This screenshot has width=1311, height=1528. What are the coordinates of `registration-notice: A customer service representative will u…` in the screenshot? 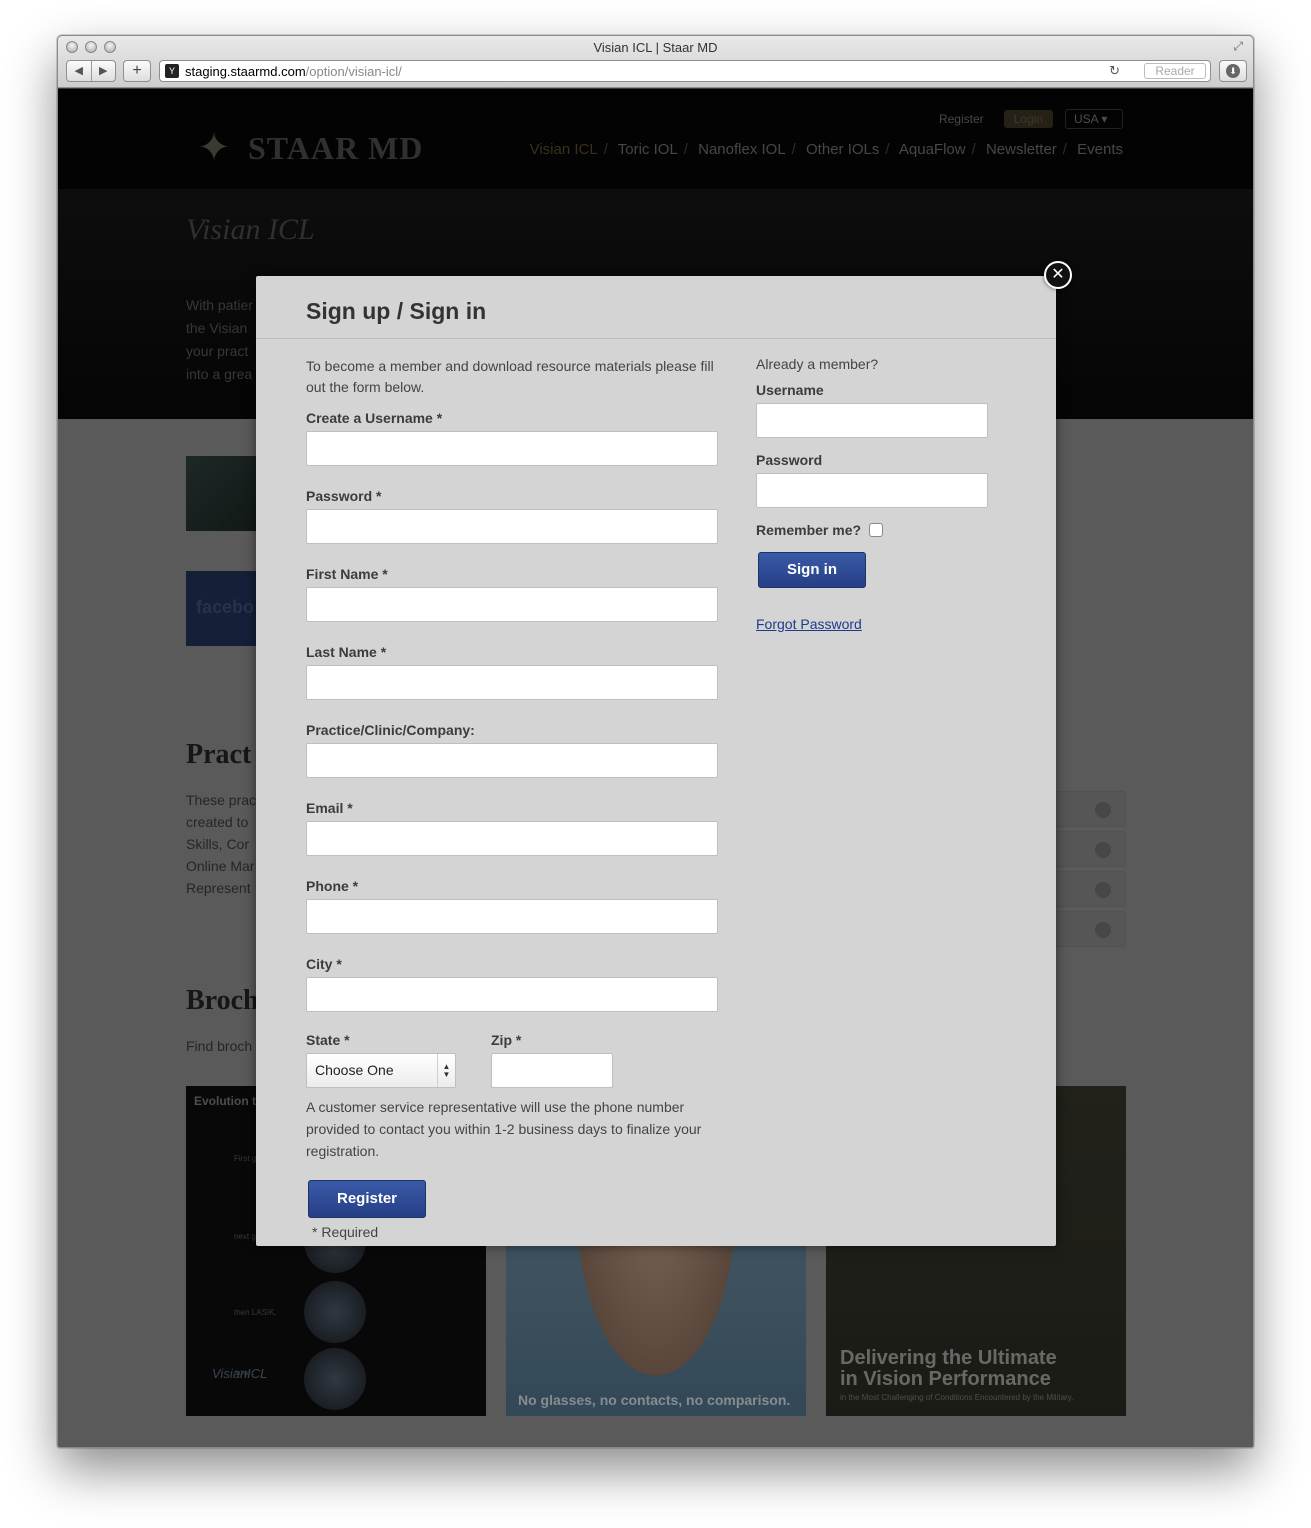 It's located at (504, 1129).